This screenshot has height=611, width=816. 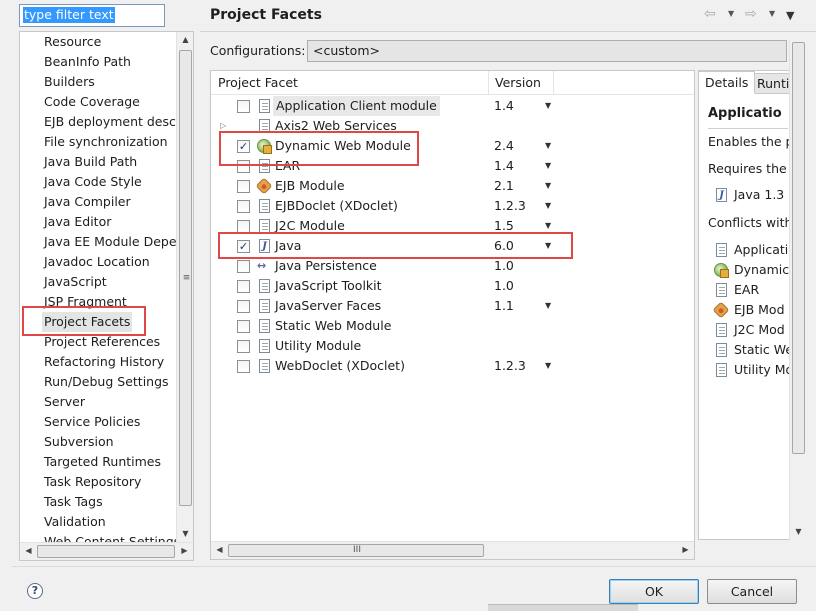 I want to click on sidebar-item: Service Policies, so click(x=92, y=422).